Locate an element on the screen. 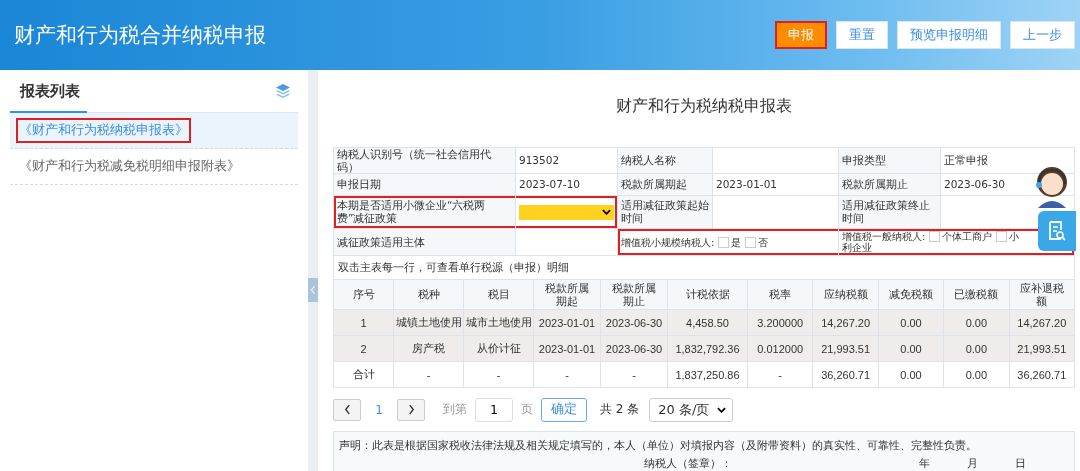 The image size is (1080, 471). checkbox-label: 个体工商户 is located at coordinates (967, 236).